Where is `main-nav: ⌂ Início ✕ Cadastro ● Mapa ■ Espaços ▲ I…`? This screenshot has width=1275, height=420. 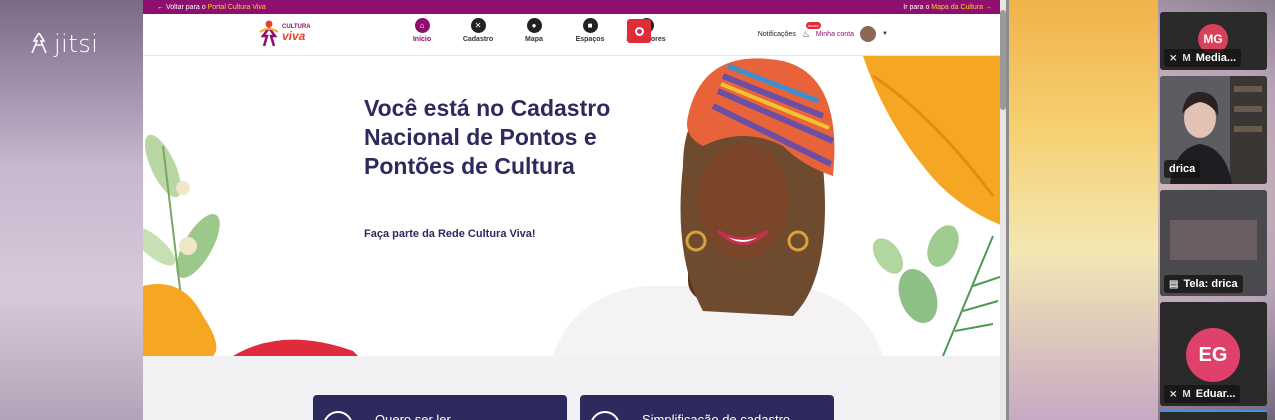
main-nav: ⌂ Início ✕ Cadastro ● Mapa ■ Espaços ▲ I… is located at coordinates (535, 30).